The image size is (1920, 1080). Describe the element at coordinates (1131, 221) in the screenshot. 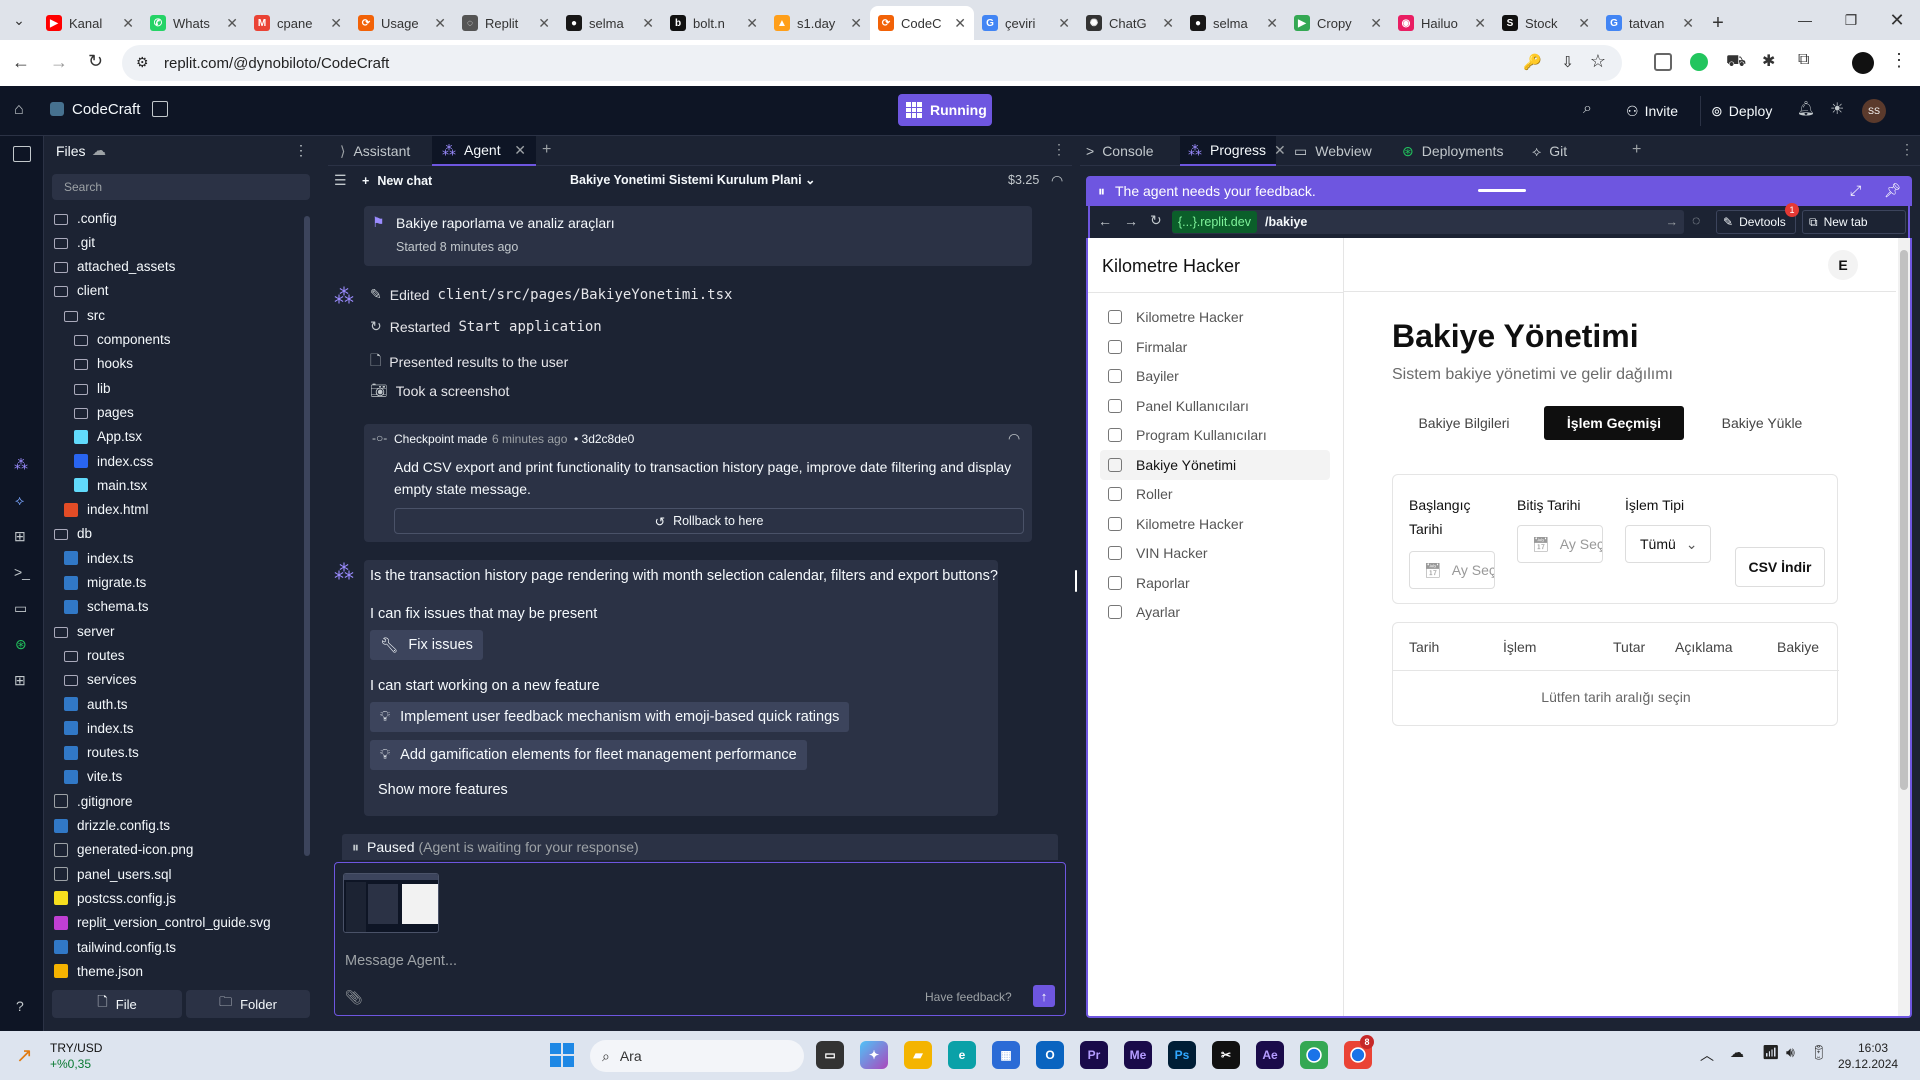

I see `webview-forward-icon: →` at that location.